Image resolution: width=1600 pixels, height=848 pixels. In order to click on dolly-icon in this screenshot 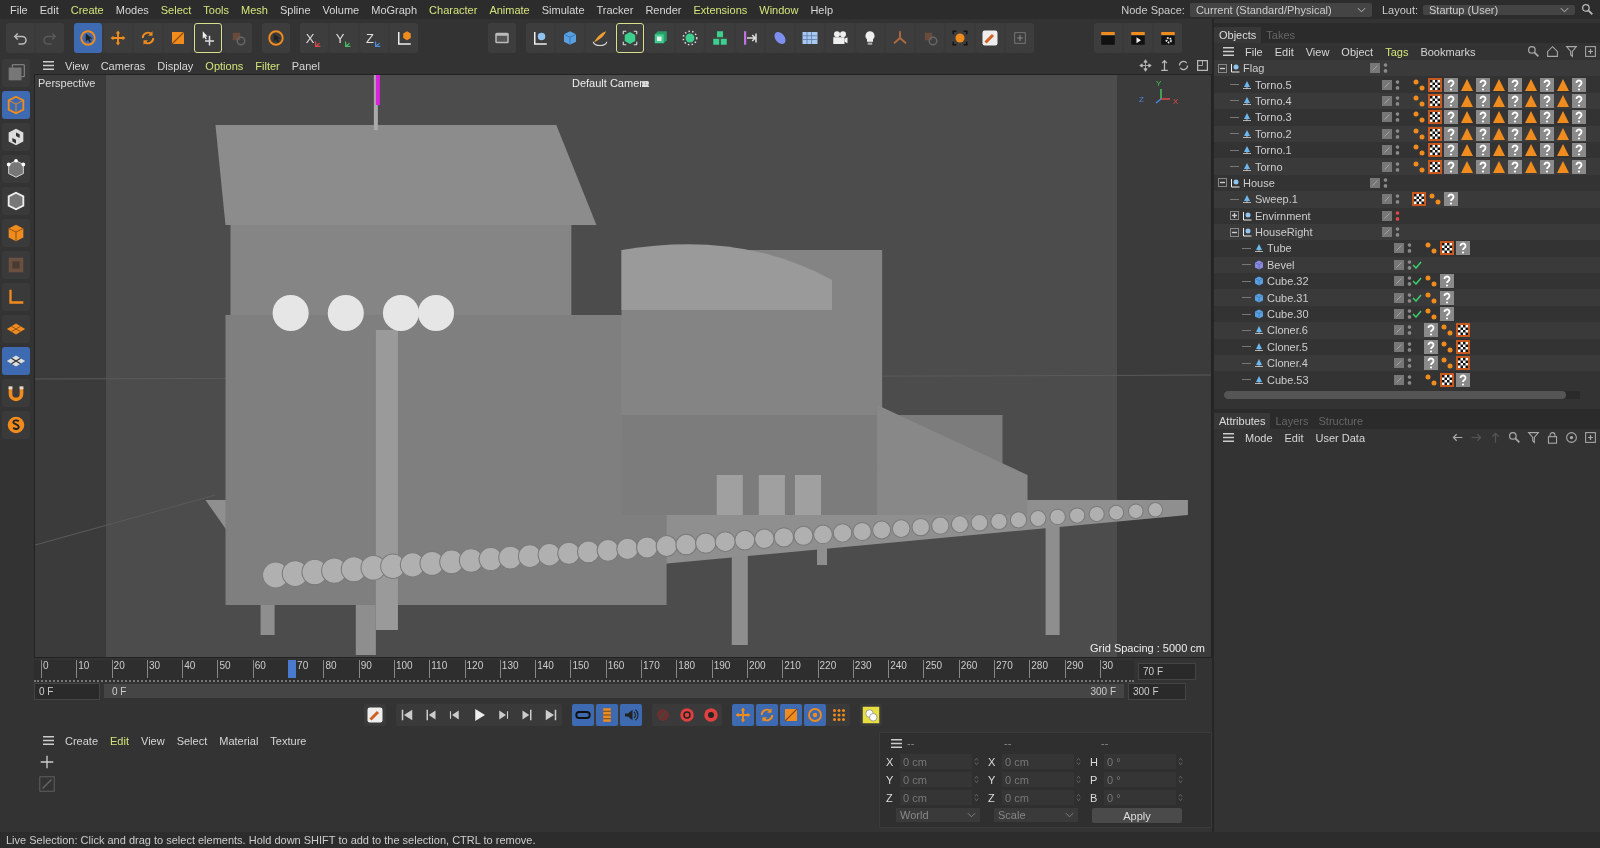, I will do `click(1164, 65)`.